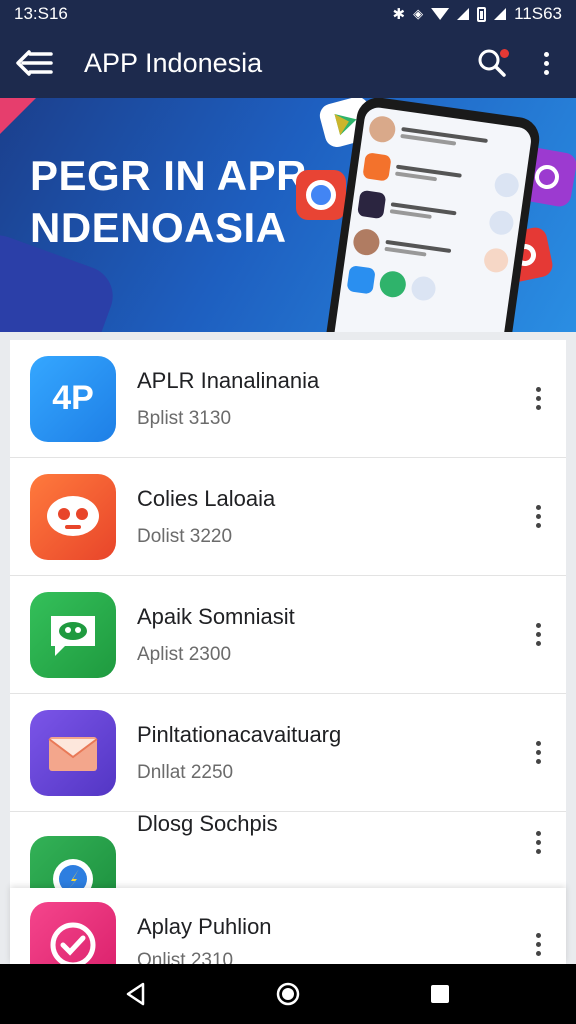  Describe the element at coordinates (288, 14) in the screenshot. I see `status-bar: 13:S16 ✱ ◈ 11S63` at that location.